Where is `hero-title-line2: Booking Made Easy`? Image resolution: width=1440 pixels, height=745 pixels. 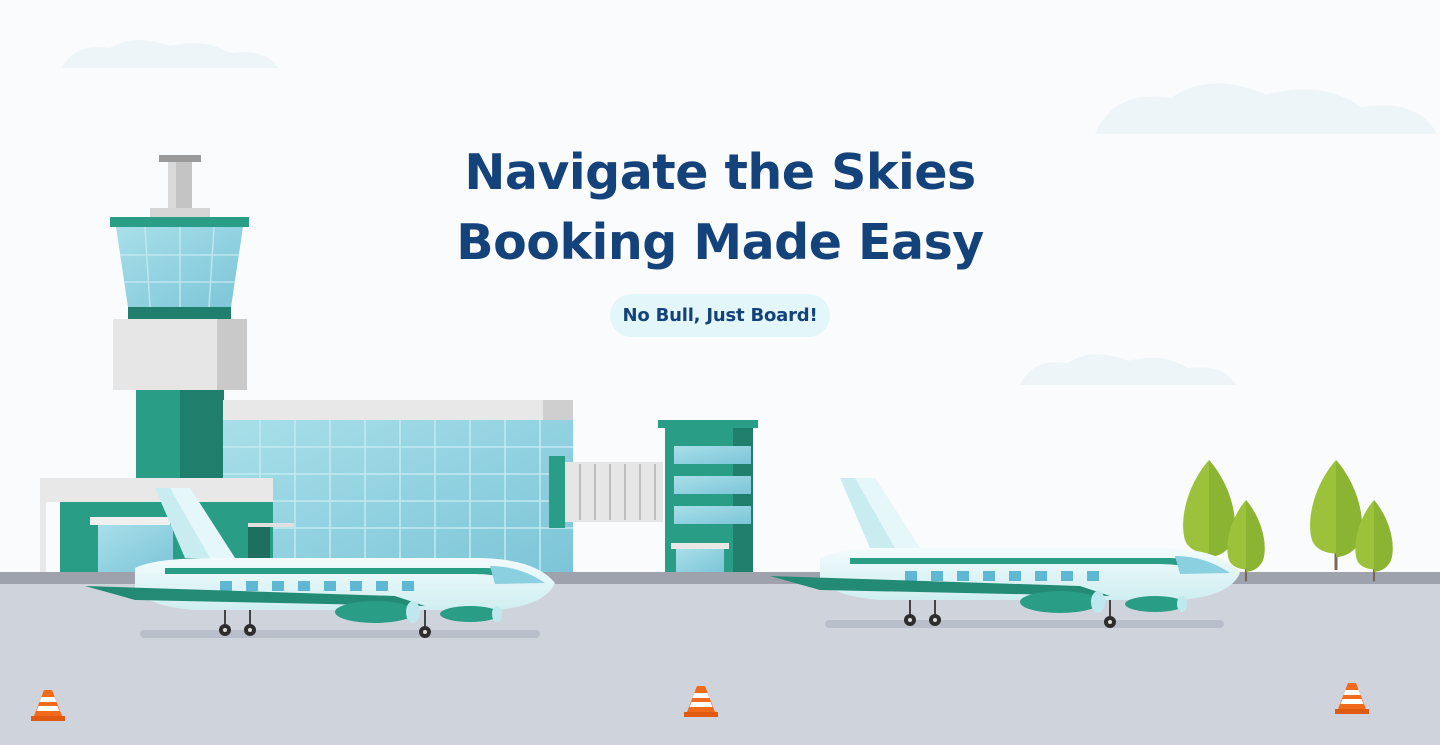
hero-title-line2: Booking Made Easy is located at coordinates (720, 242).